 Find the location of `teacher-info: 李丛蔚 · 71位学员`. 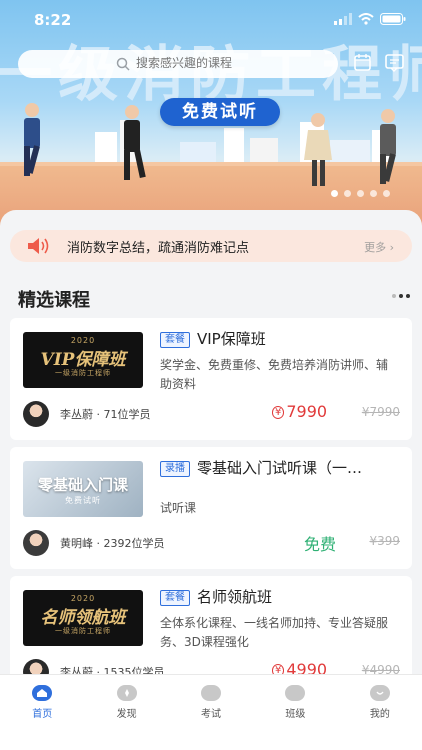

teacher-info: 李丛蔚 · 71位学员 is located at coordinates (105, 414).